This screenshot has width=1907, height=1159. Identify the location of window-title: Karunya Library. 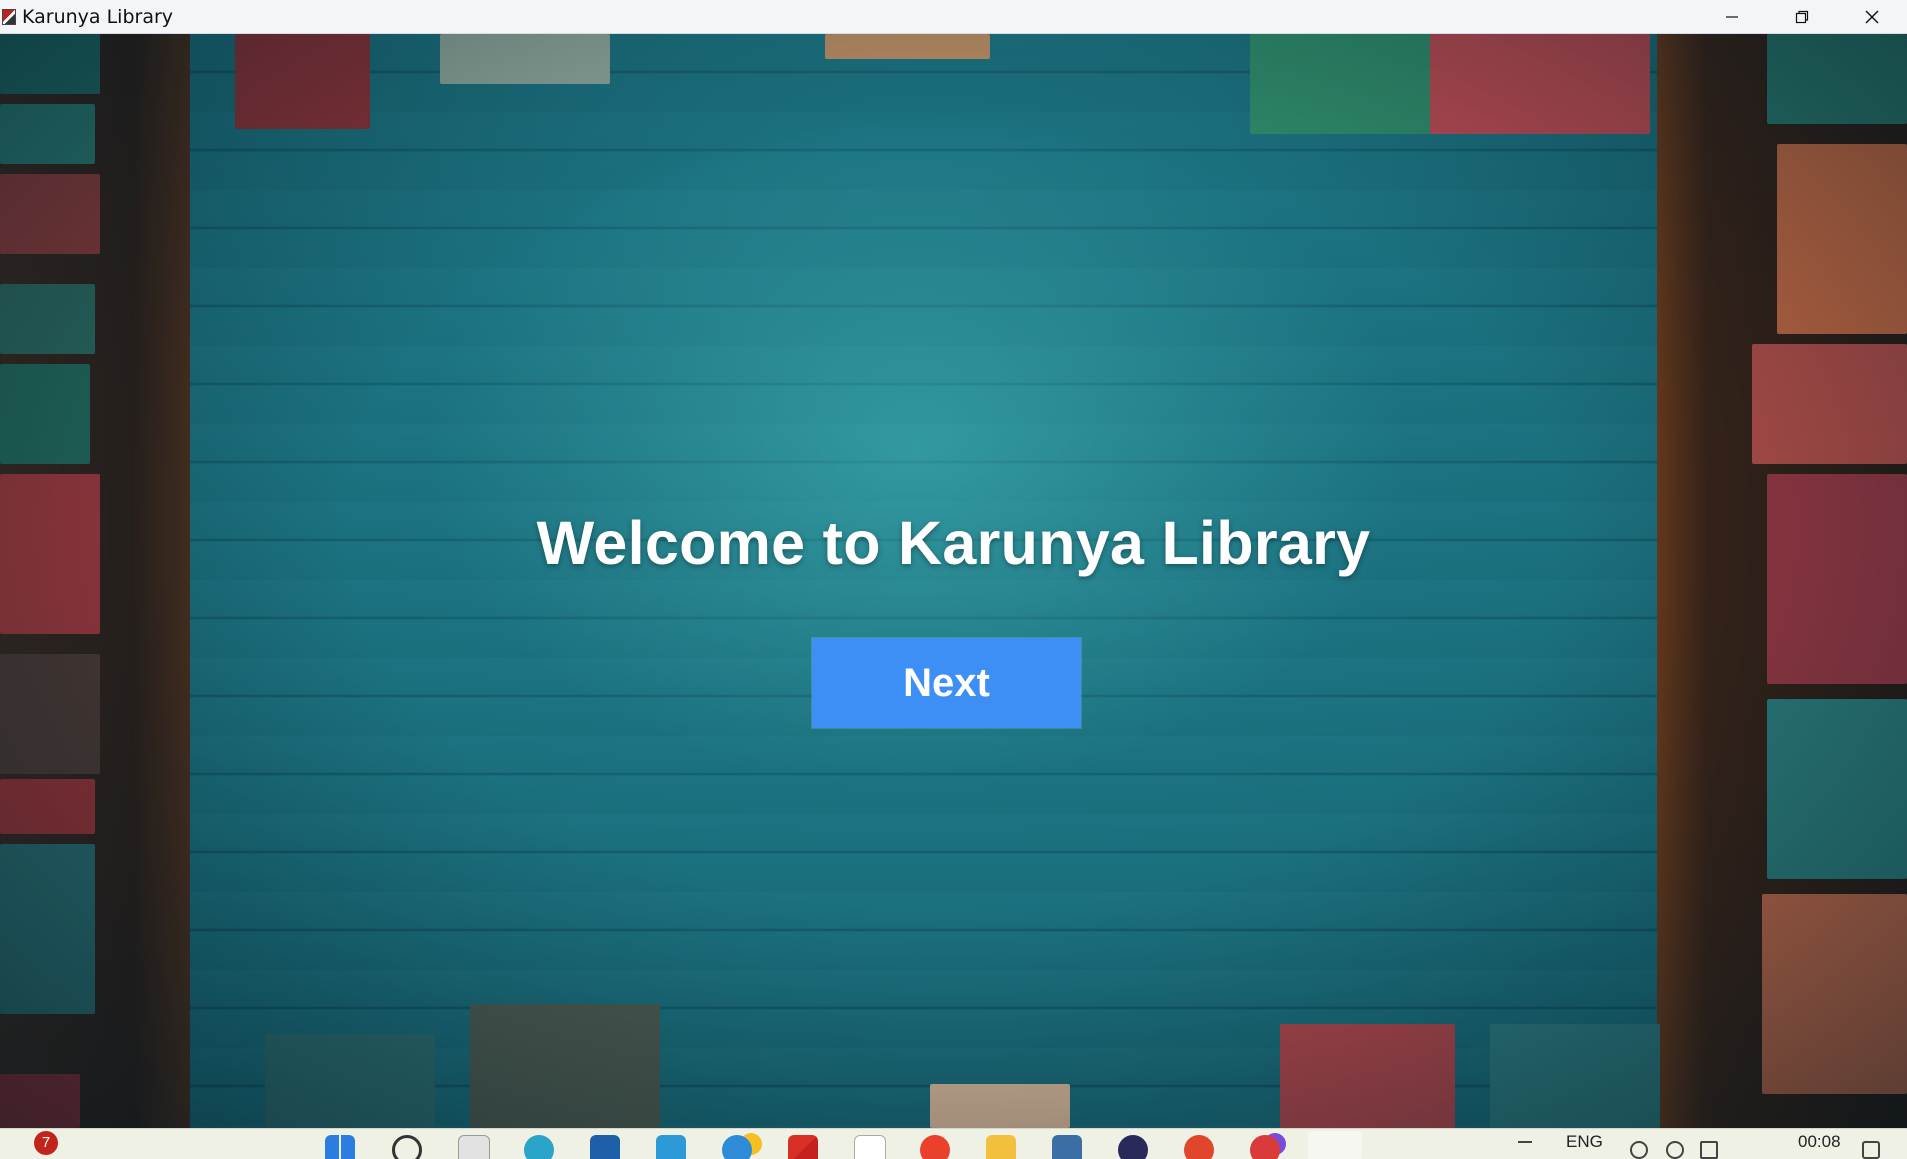
(98, 16).